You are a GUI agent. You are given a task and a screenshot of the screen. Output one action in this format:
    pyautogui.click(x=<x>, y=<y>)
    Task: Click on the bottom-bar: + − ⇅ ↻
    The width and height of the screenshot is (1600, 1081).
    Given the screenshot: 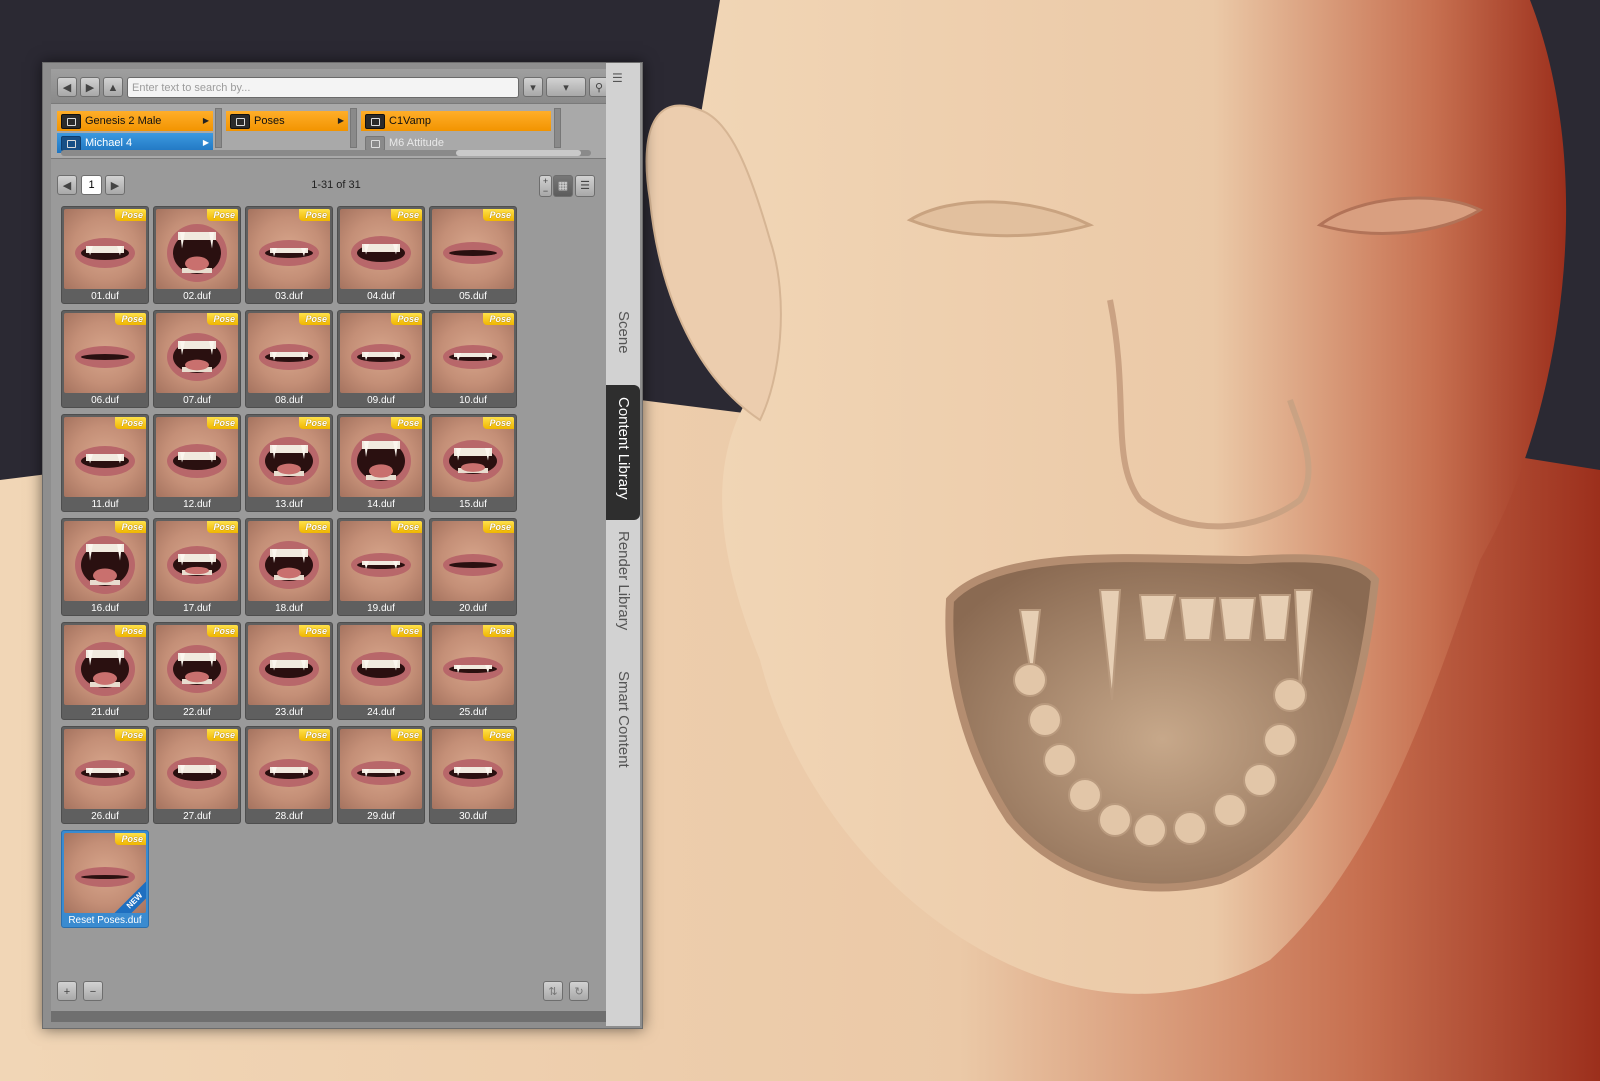 What is the action you would take?
    pyautogui.click(x=328, y=990)
    